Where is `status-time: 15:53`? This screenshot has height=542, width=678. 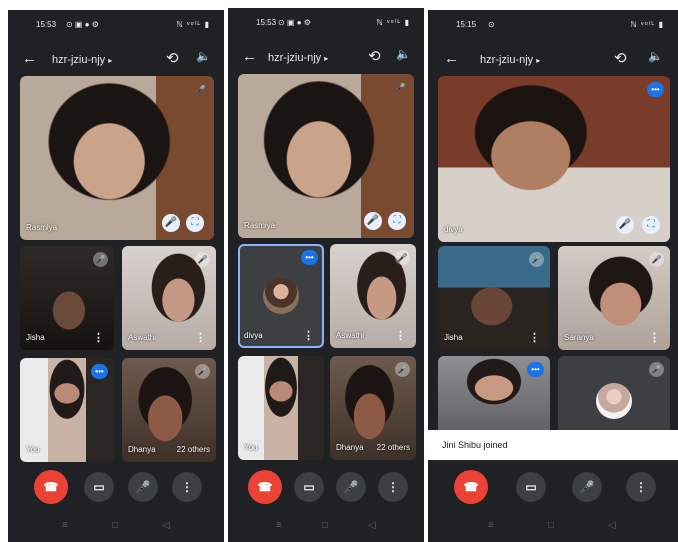
status-time: 15:53 is located at coordinates (46, 24).